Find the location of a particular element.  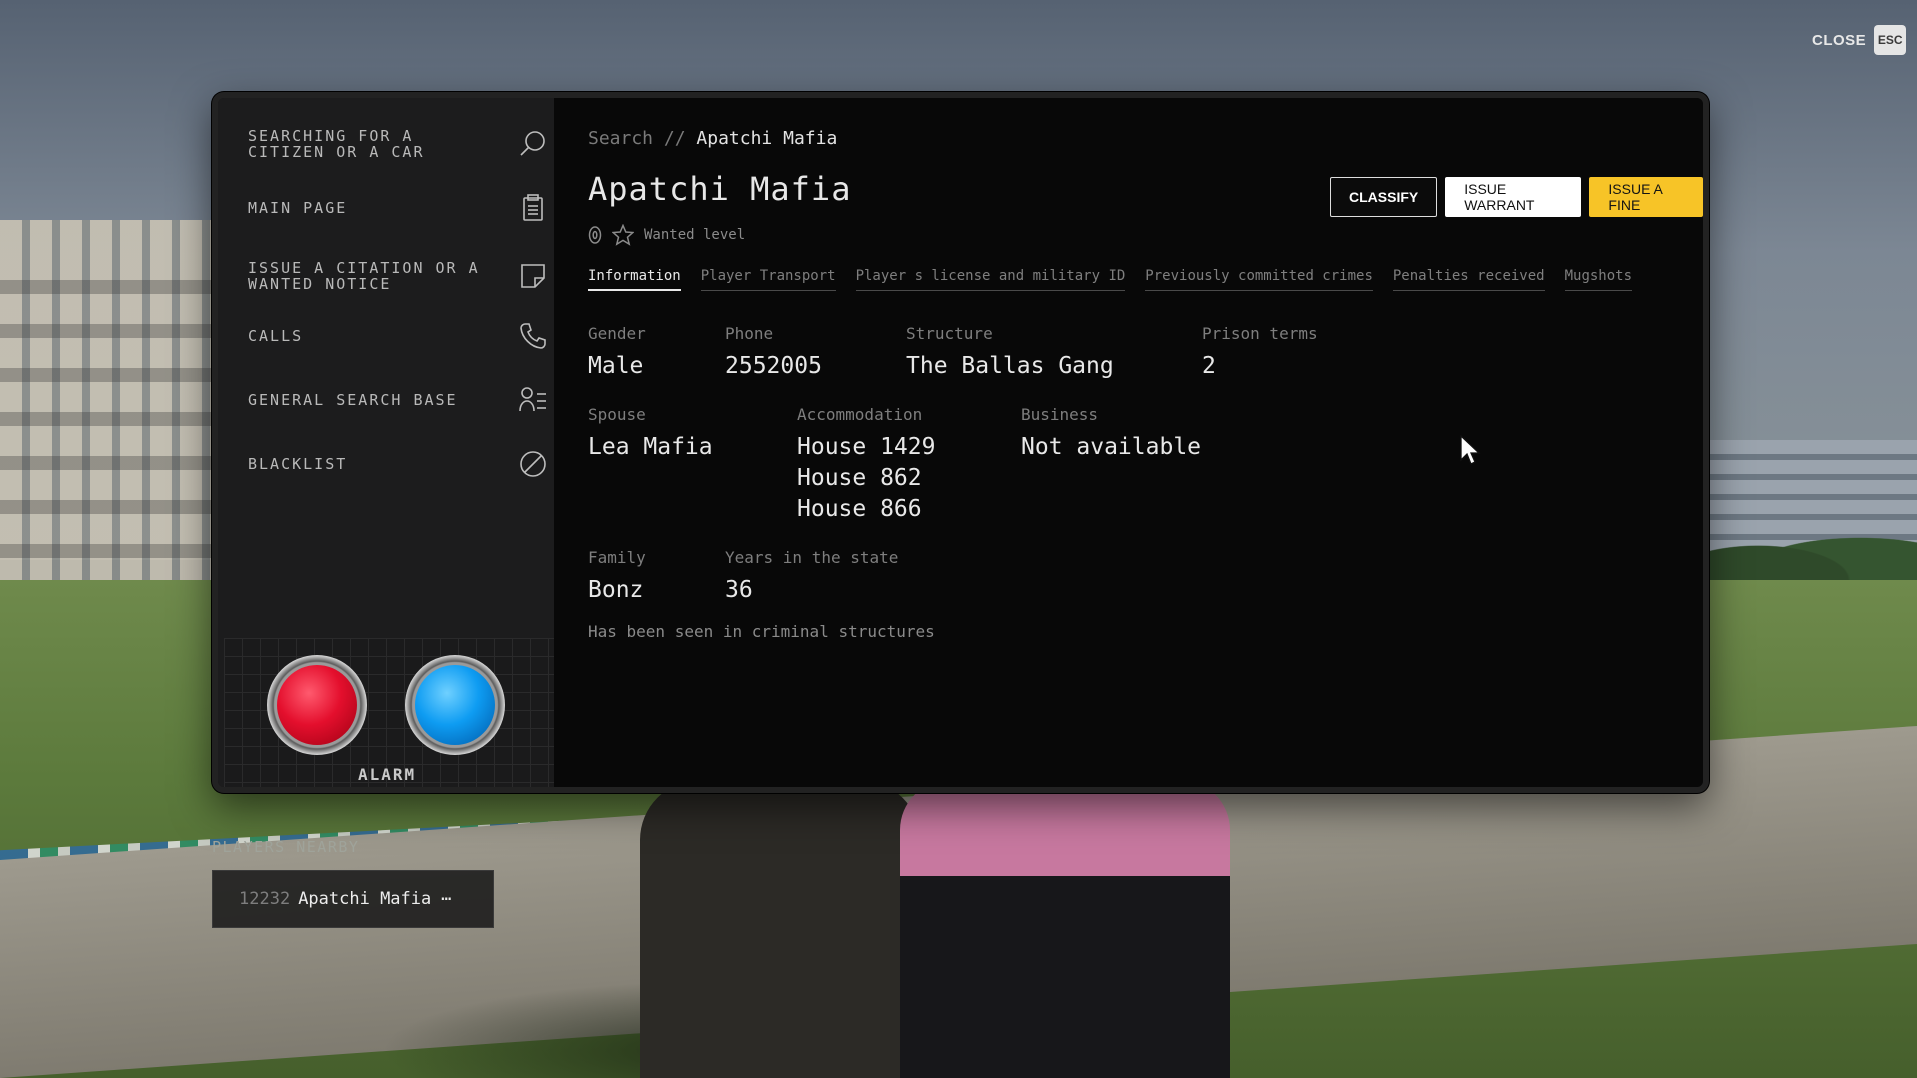

page-title: Apatchi Mafia is located at coordinates (720, 189).